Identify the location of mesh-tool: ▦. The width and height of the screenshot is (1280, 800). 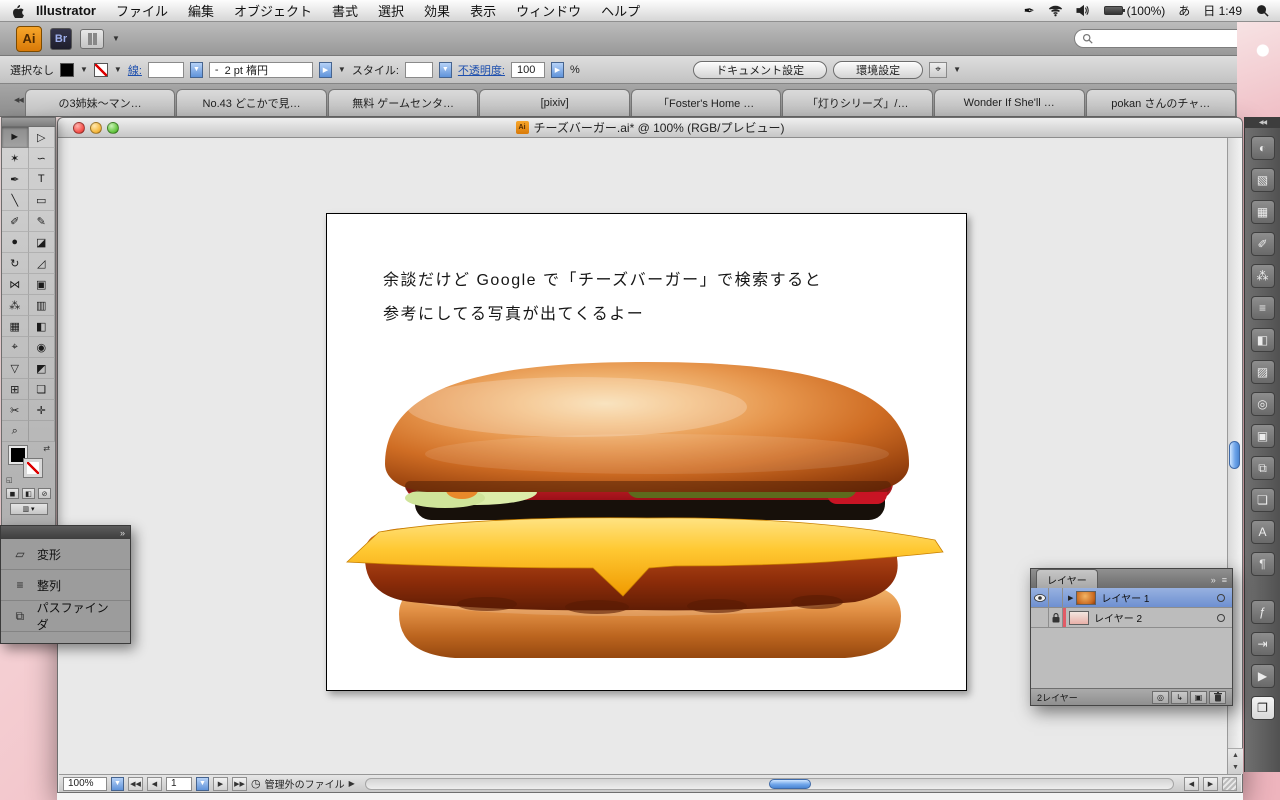
(15, 326).